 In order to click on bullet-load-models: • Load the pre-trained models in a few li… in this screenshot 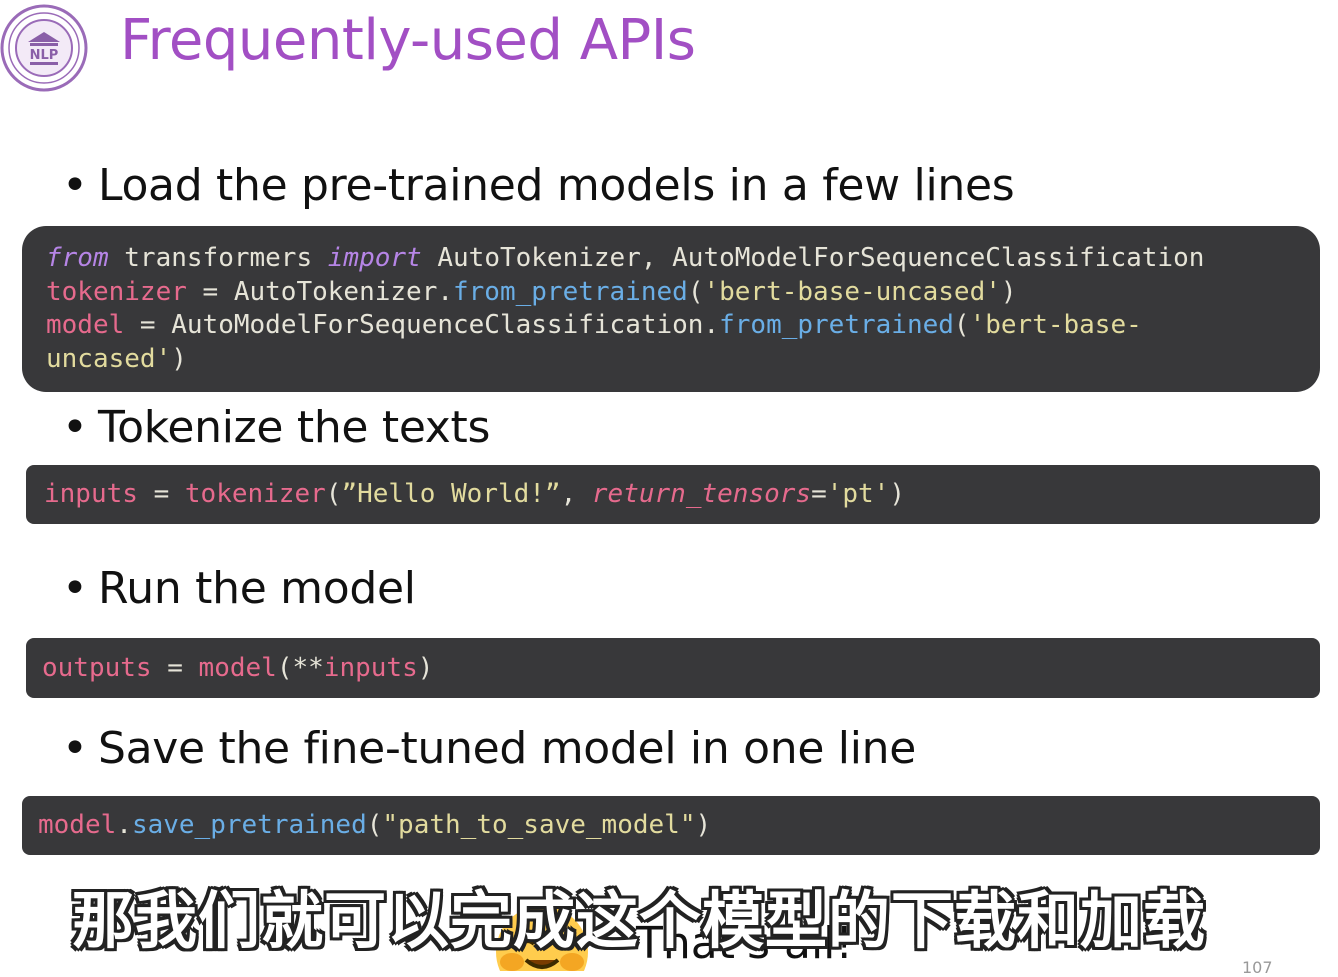, I will do `click(538, 185)`.